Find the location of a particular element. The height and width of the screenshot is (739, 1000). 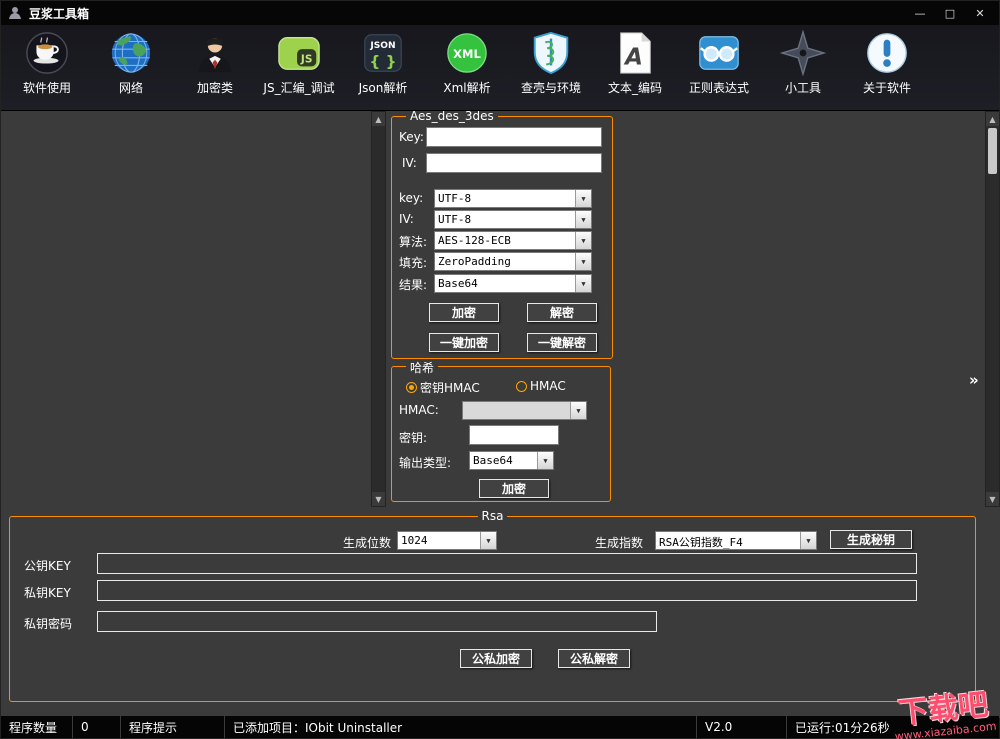

minimize-button: — is located at coordinates (920, 13).